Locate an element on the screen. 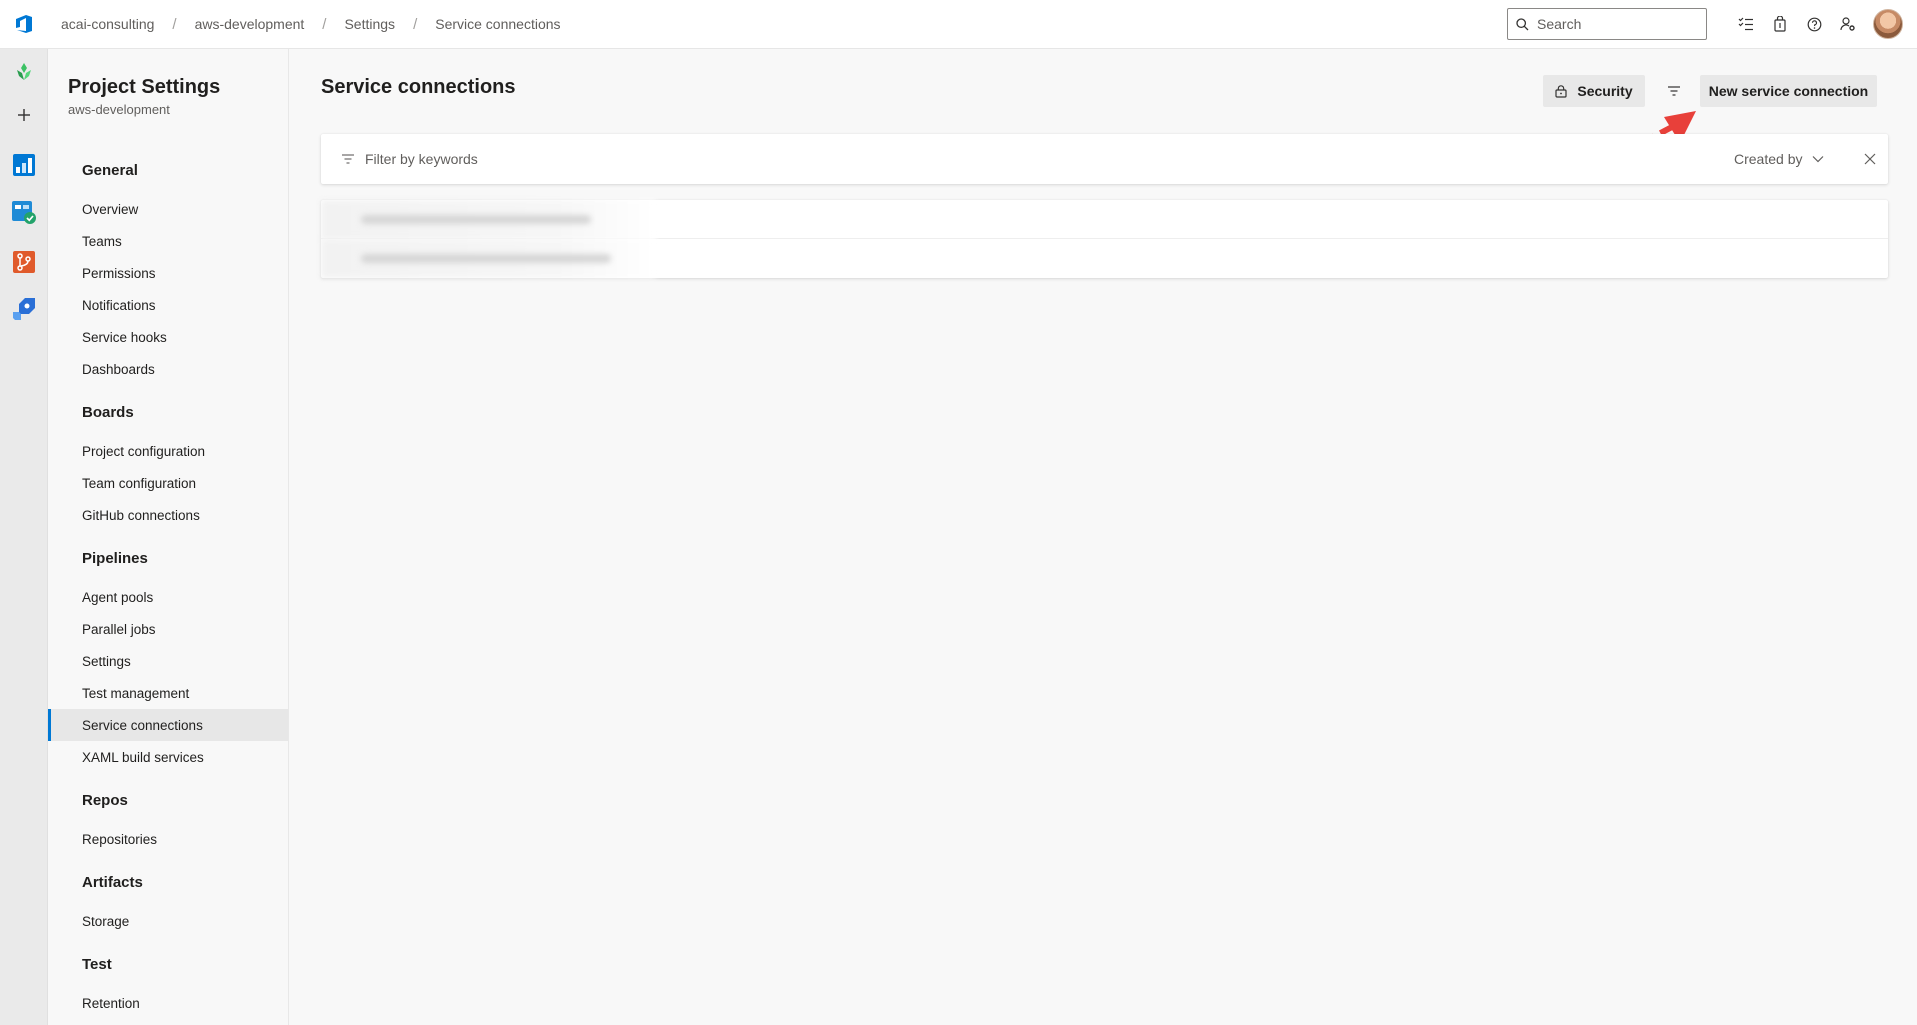 This screenshot has height=1025, width=1917. help-icon is located at coordinates (1814, 24).